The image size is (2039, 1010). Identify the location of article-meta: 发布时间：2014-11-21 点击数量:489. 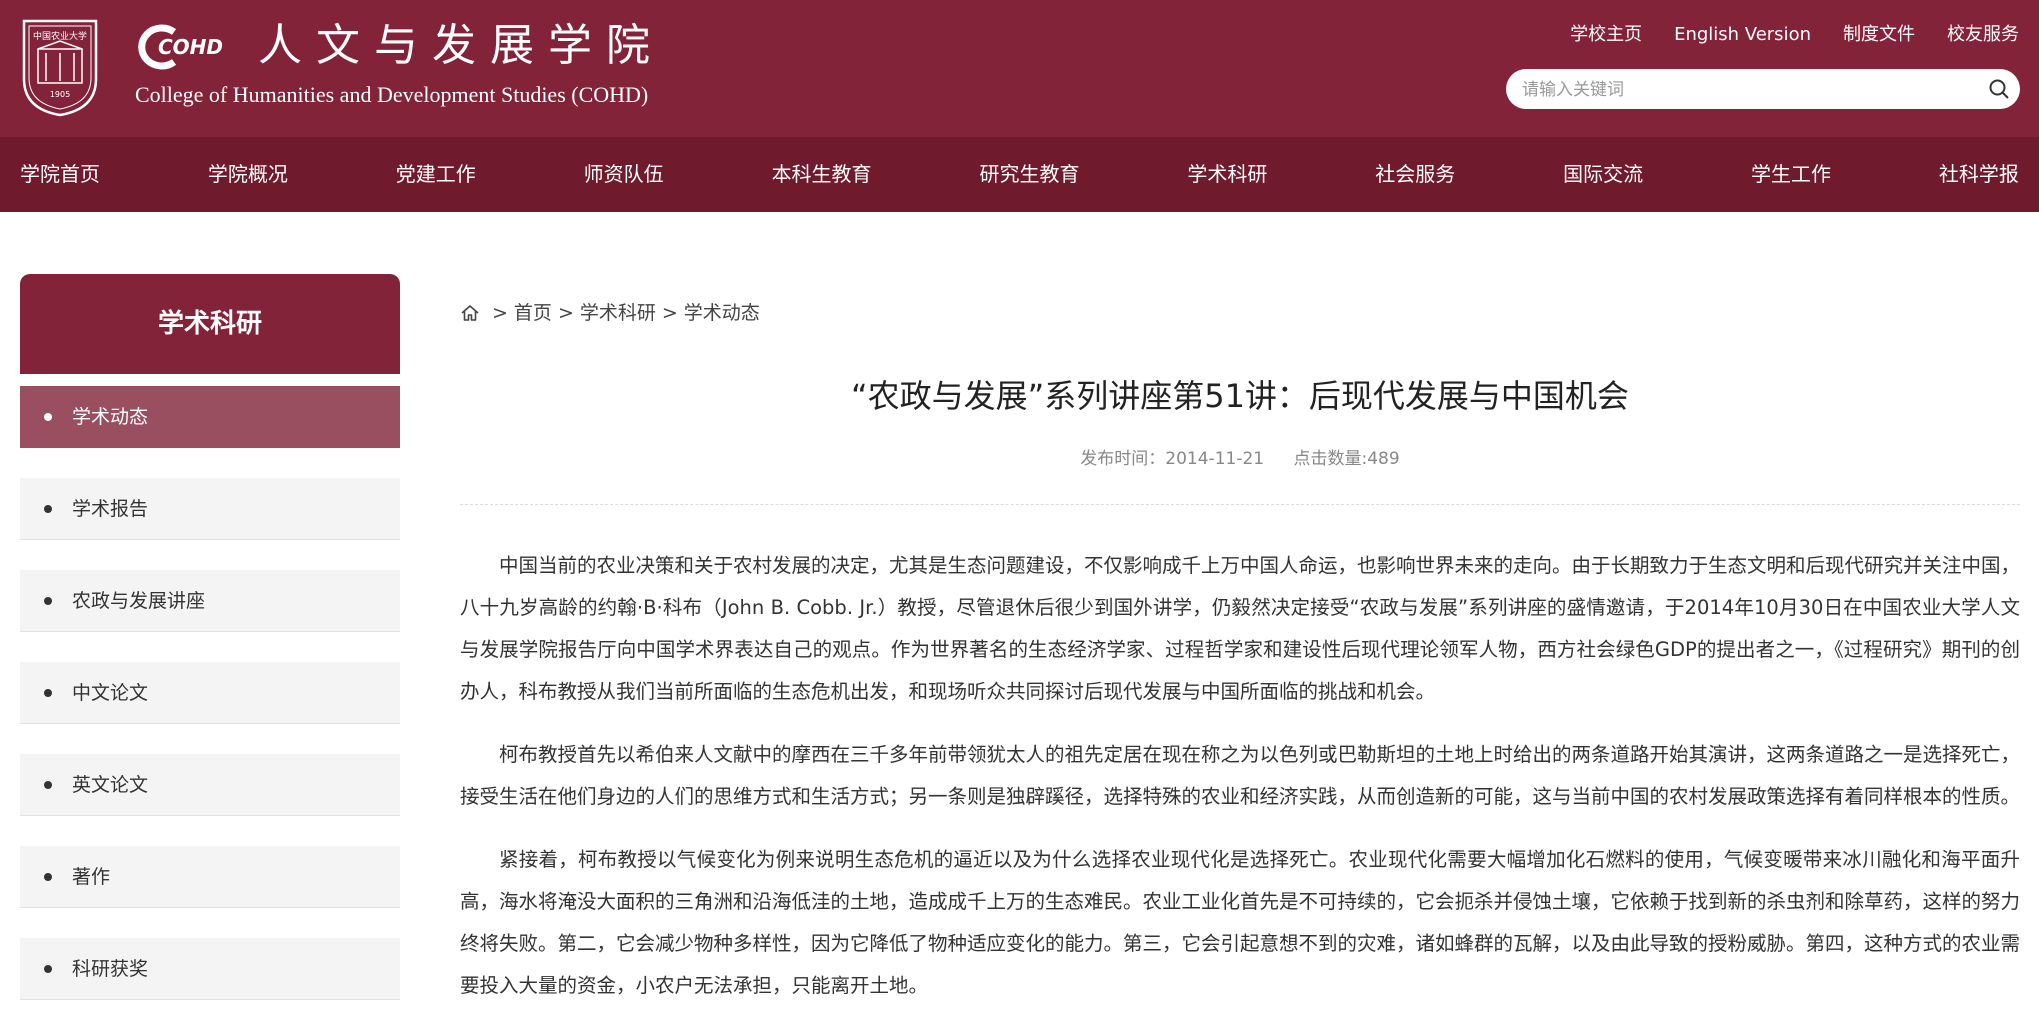
(1240, 459).